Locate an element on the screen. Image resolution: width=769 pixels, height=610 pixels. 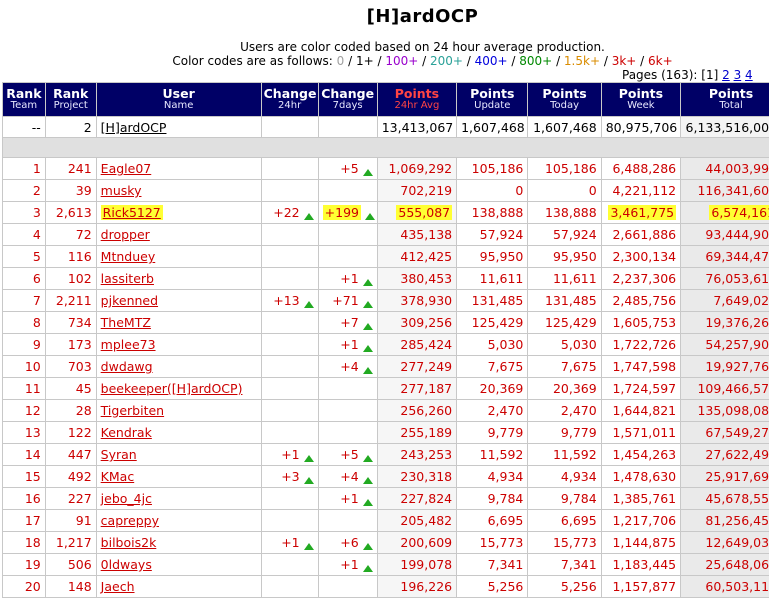
color-code-item: 3k+ is located at coordinates (624, 61).